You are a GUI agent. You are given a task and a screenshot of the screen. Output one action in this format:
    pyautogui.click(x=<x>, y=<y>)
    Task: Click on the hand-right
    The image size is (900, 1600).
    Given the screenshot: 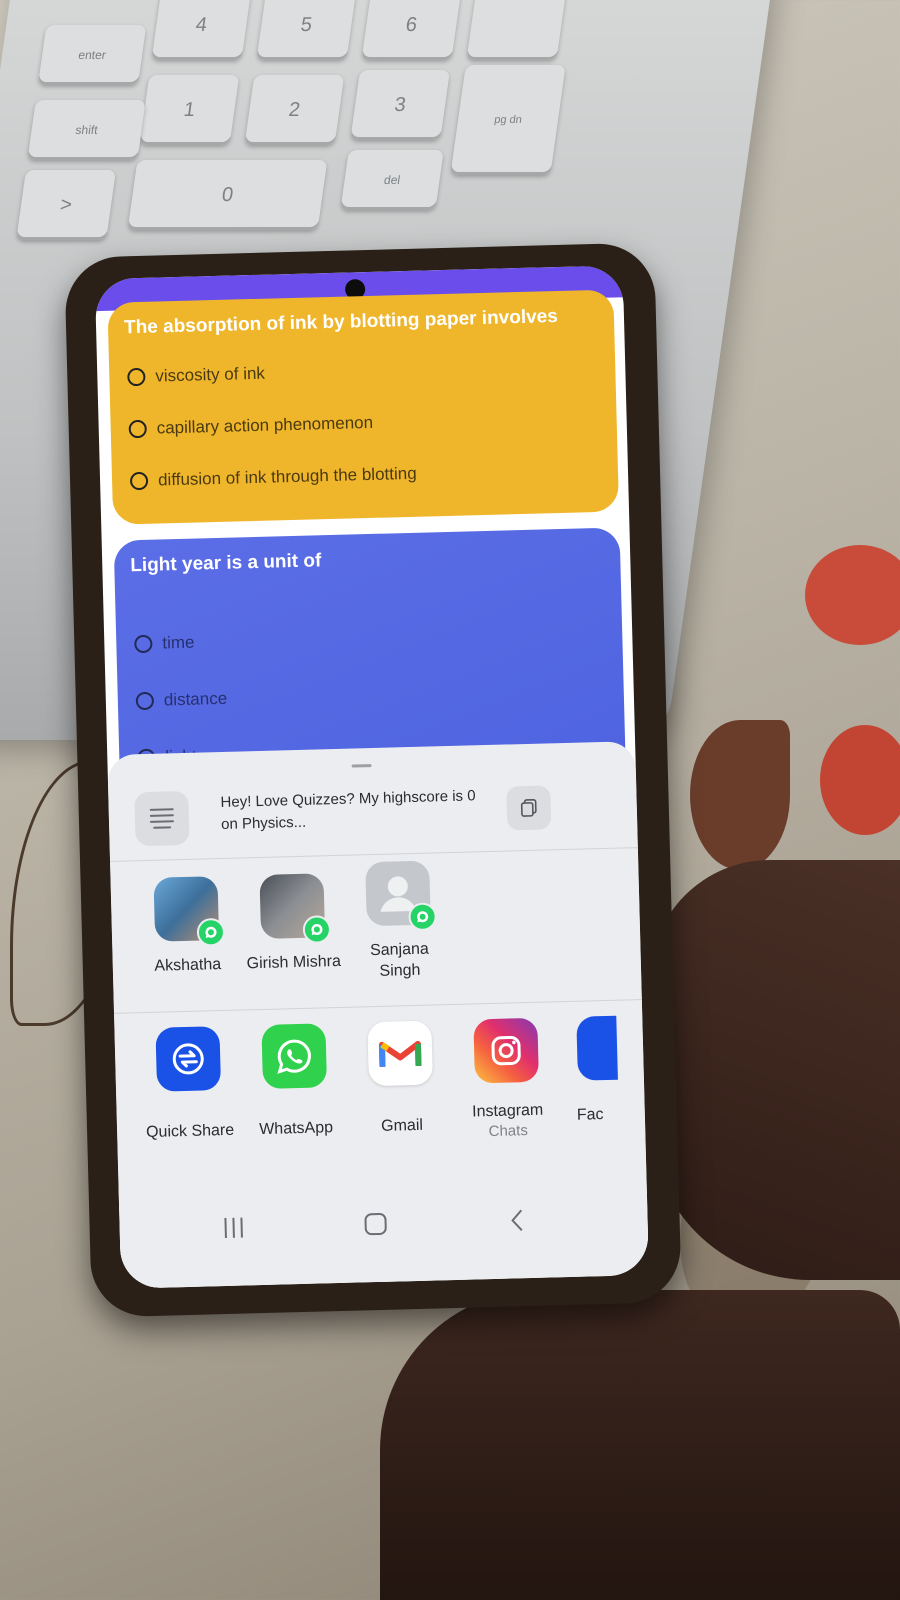 What is the action you would take?
    pyautogui.click(x=775, y=1070)
    